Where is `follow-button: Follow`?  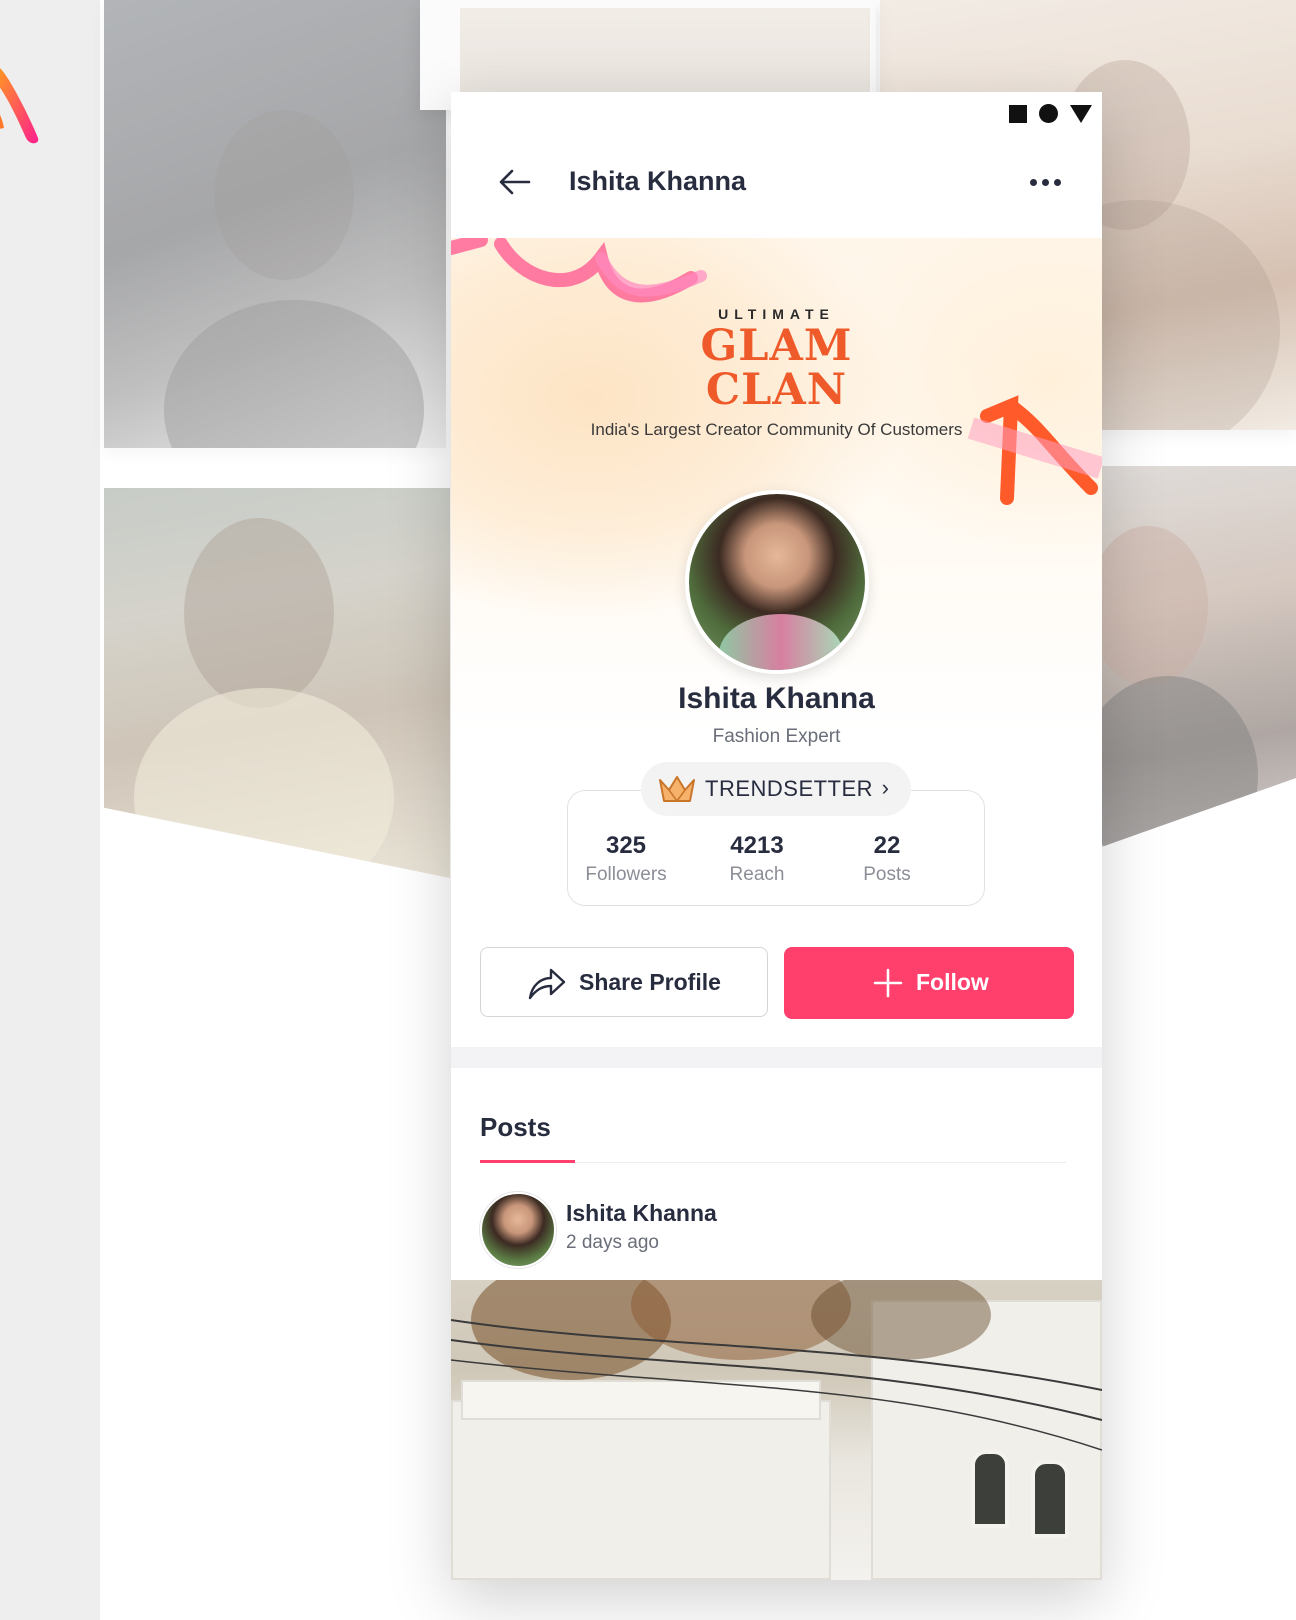
follow-button: Follow is located at coordinates (929, 983).